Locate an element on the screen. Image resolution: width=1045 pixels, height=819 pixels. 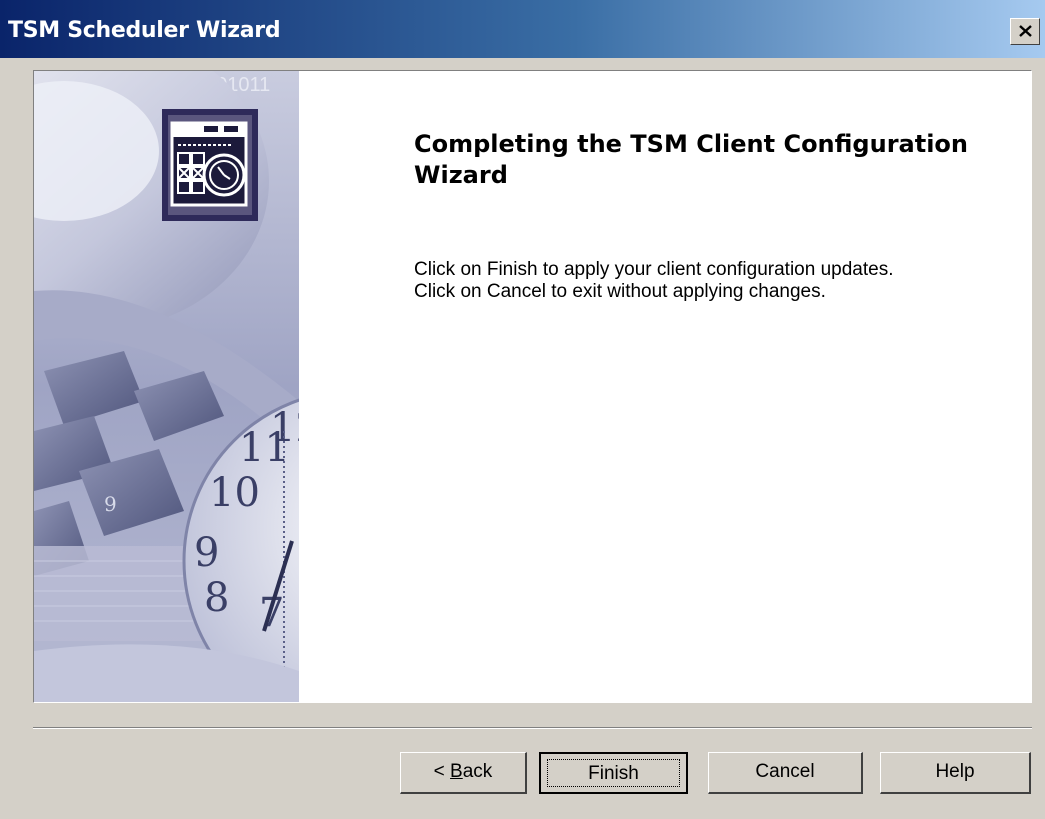
title-bar: TSM Scheduler Wizard is located at coordinates (522, 29).